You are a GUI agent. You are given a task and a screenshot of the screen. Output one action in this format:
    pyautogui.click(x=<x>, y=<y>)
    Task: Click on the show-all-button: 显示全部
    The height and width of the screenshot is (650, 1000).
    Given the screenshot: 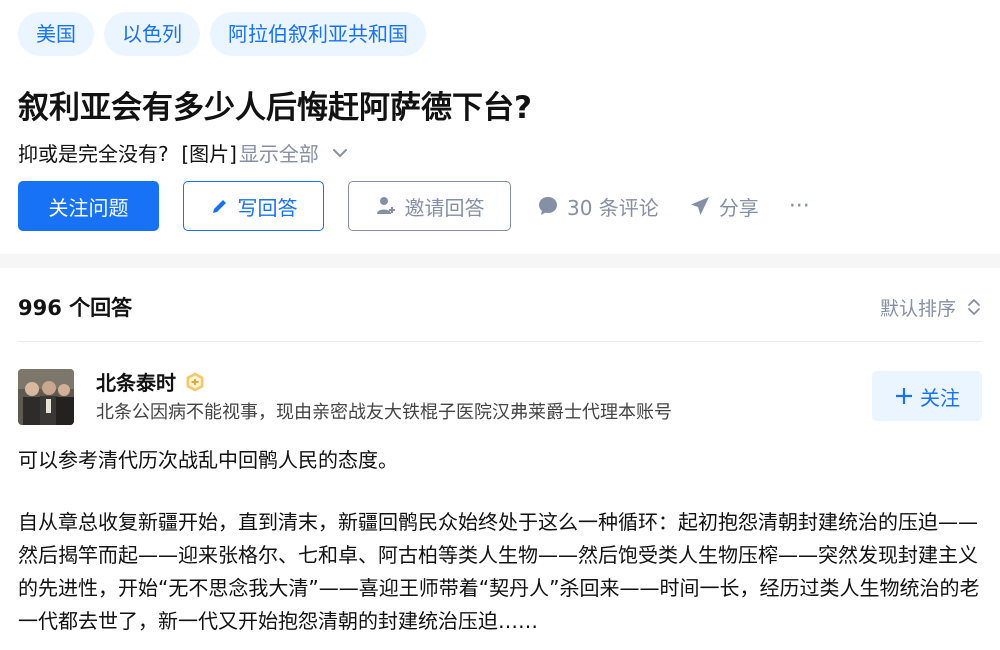 What is the action you would take?
    pyautogui.click(x=294, y=152)
    